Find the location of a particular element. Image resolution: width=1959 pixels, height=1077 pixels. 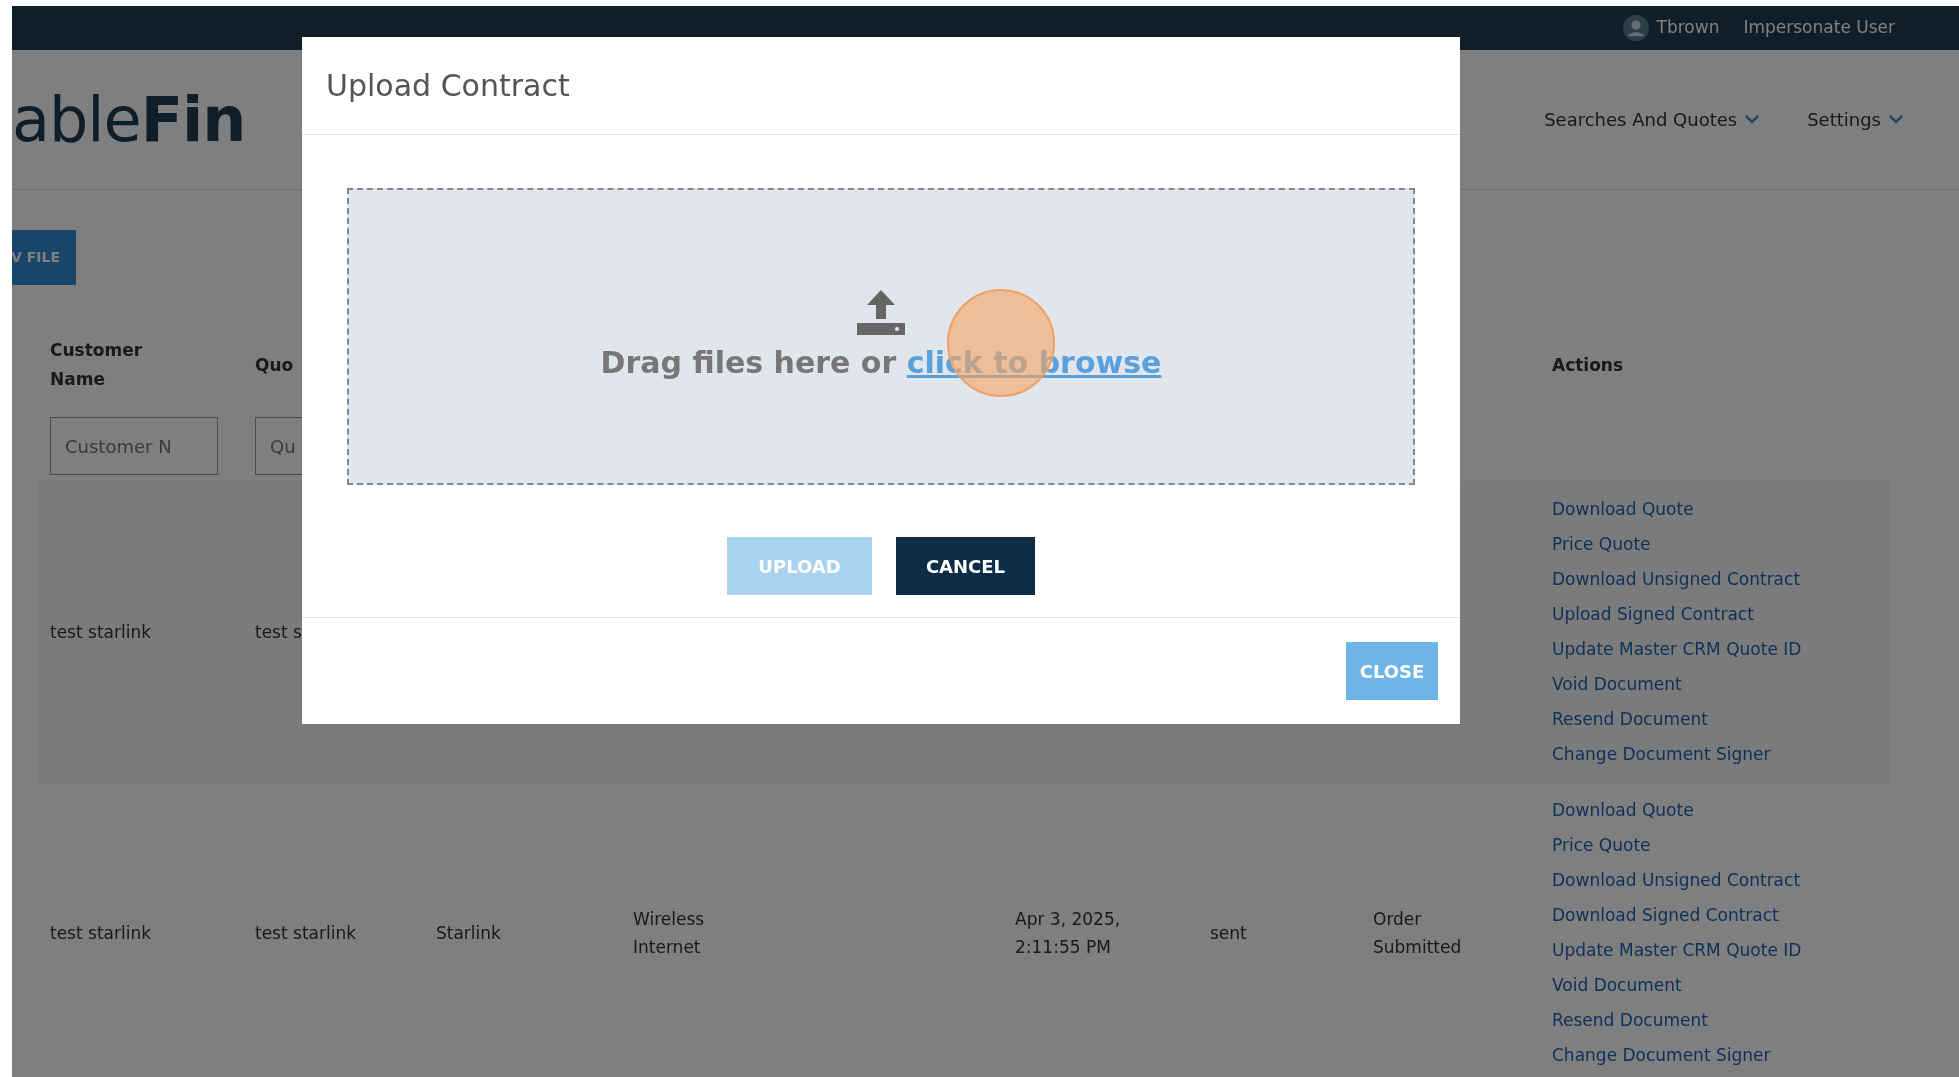

user-name-link: Tbrown is located at coordinates (1688, 28).